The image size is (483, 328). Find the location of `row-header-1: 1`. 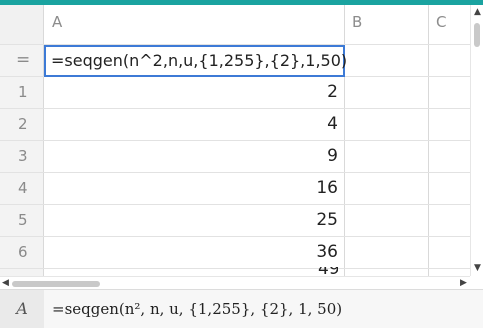

row-header-1: 1 is located at coordinates (22, 92).